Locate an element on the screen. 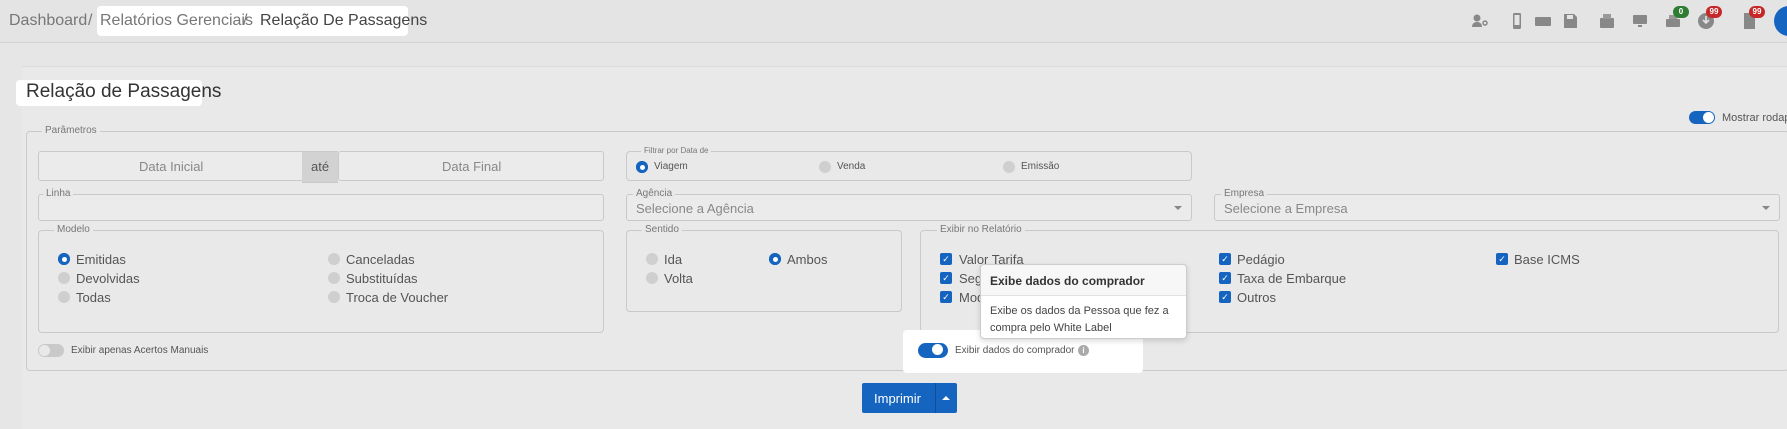 The image size is (1787, 429). check-seg: ✓ is located at coordinates (946, 278).